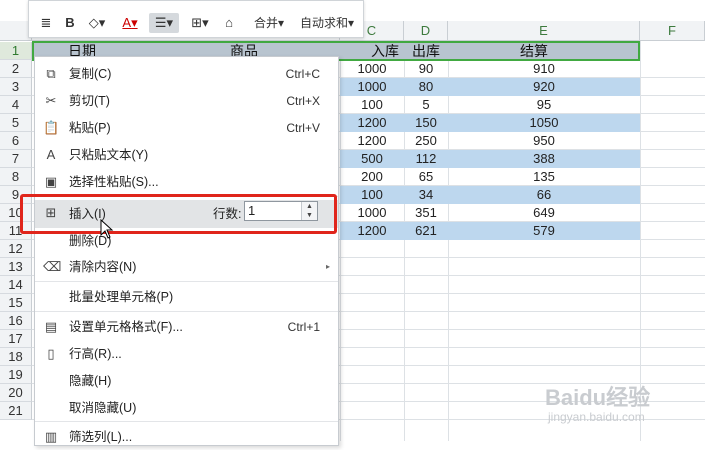 The image size is (705, 450). What do you see at coordinates (372, 159) in the screenshot?
I see `cell-c: 500` at bounding box center [372, 159].